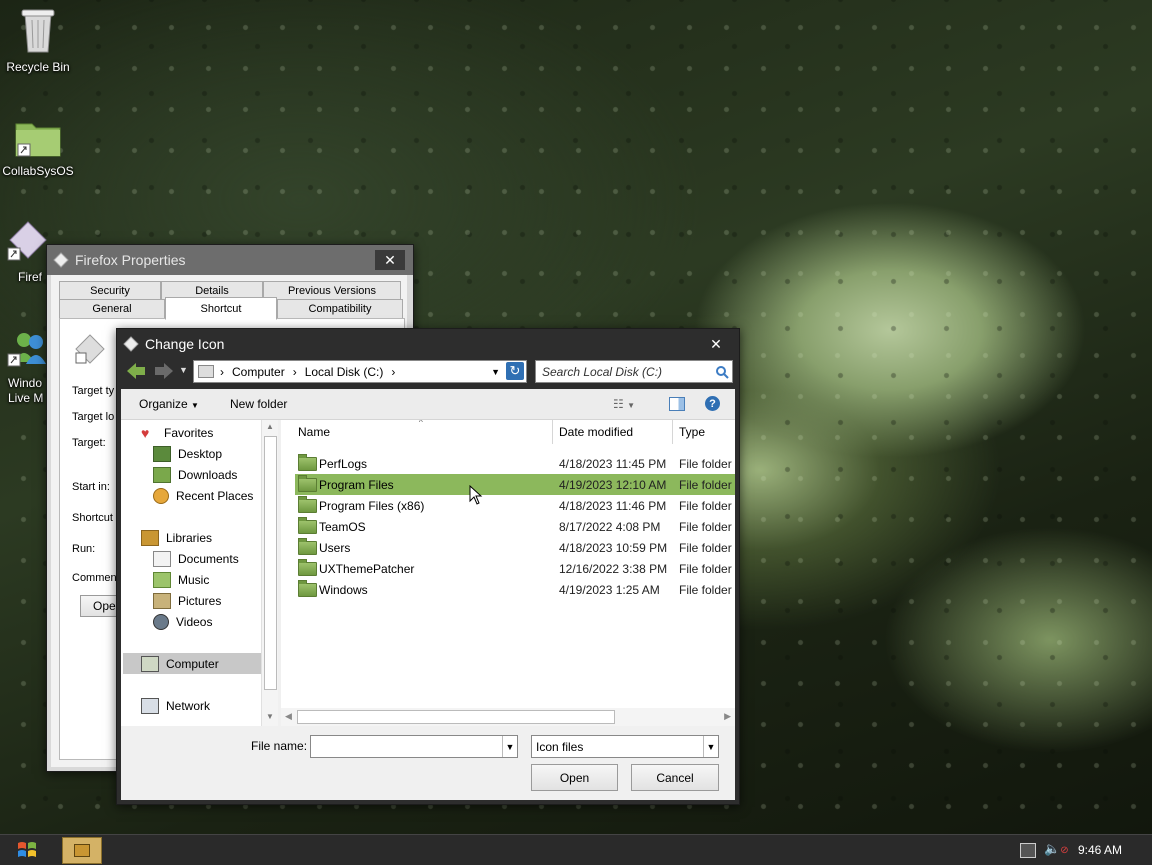  Describe the element at coordinates (1056, 849) in the screenshot. I see `volume-muted-icon: 🔈⊘` at that location.